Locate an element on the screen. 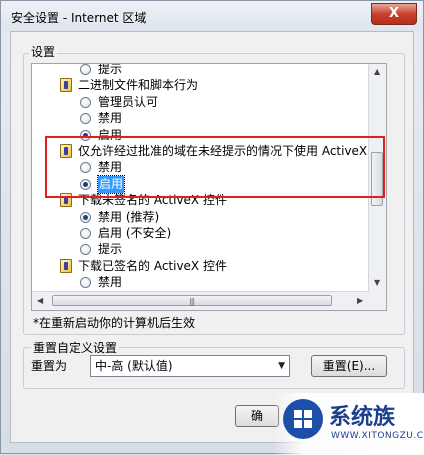 The height and width of the screenshot is (455, 424). horizontal-scrollbar: ◀ ||| ▶ is located at coordinates (201, 300).